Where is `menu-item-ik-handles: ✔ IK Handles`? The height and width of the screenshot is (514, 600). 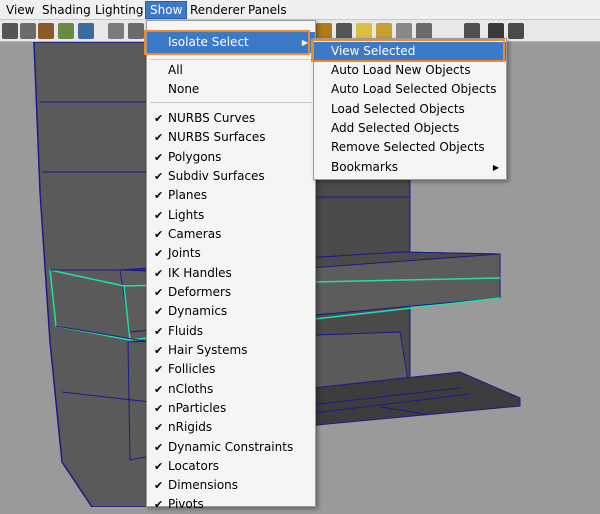 menu-item-ik-handles: ✔ IK Handles is located at coordinates (231, 273).